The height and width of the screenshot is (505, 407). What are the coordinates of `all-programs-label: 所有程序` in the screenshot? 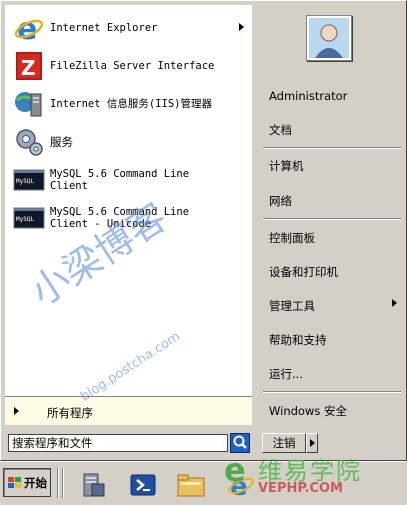 It's located at (70, 413).